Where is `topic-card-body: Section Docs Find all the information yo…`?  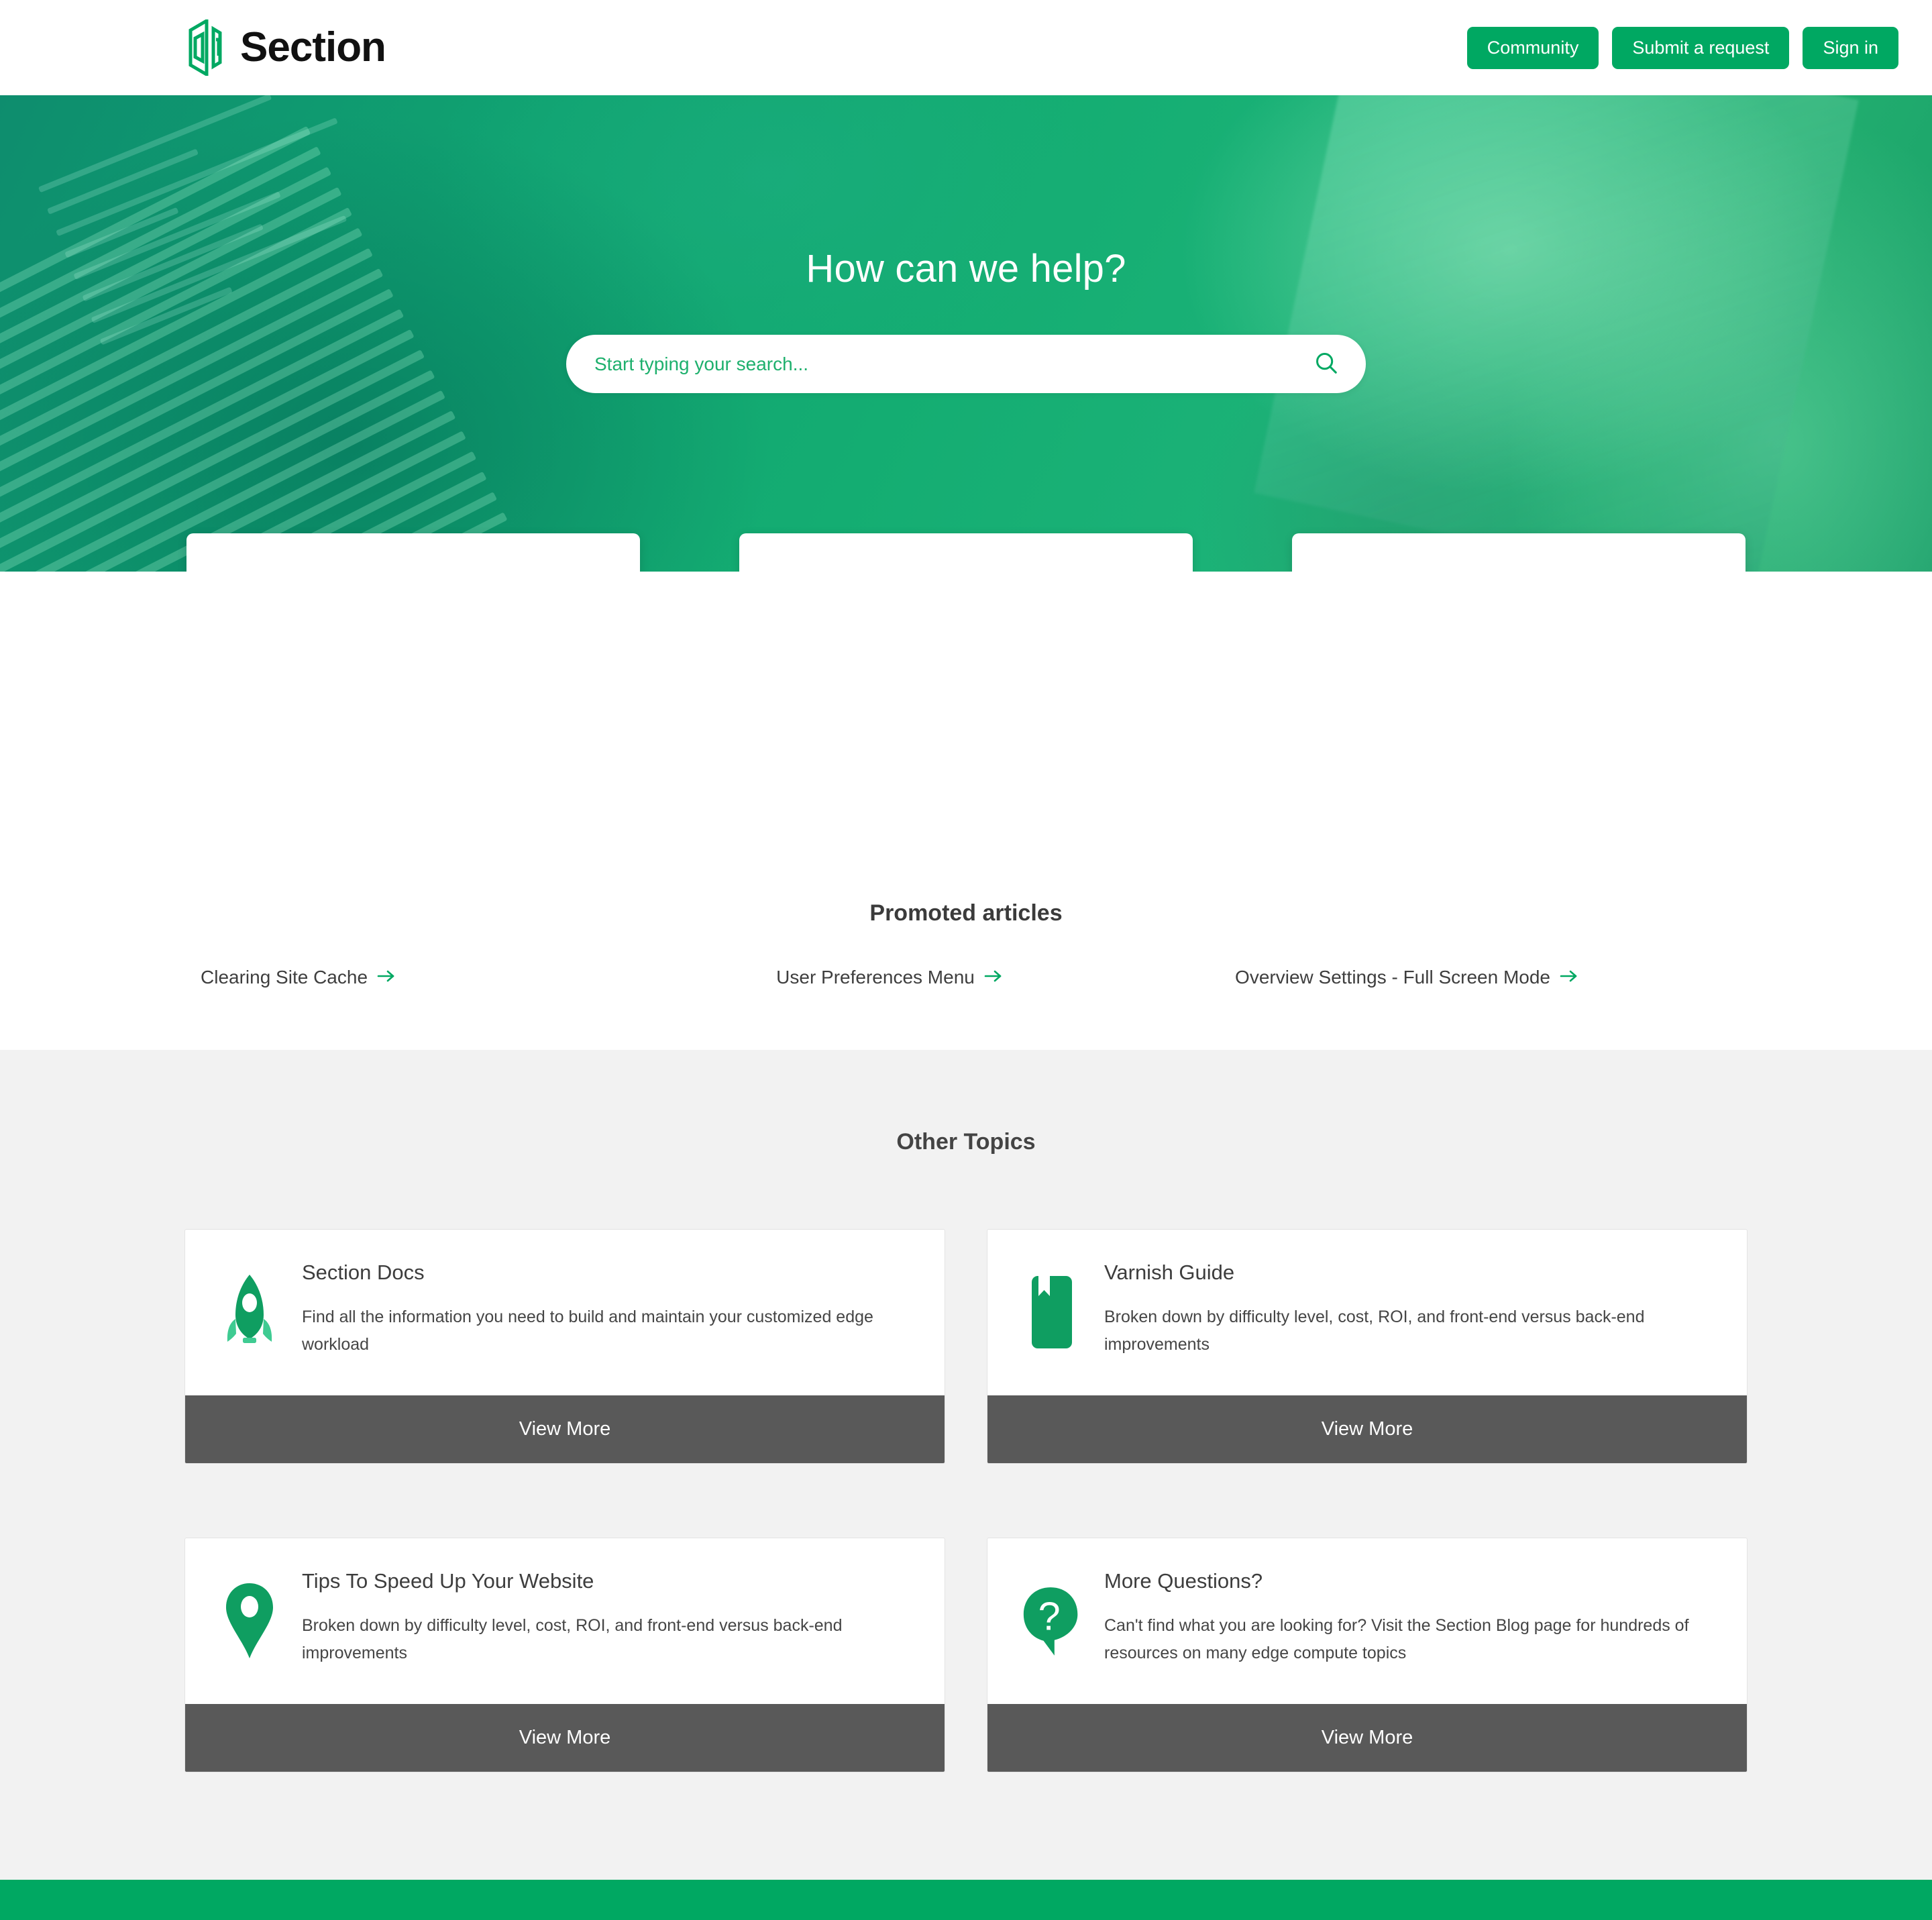
topic-card-body: Section Docs Find all the information yo… is located at coordinates (565, 1313).